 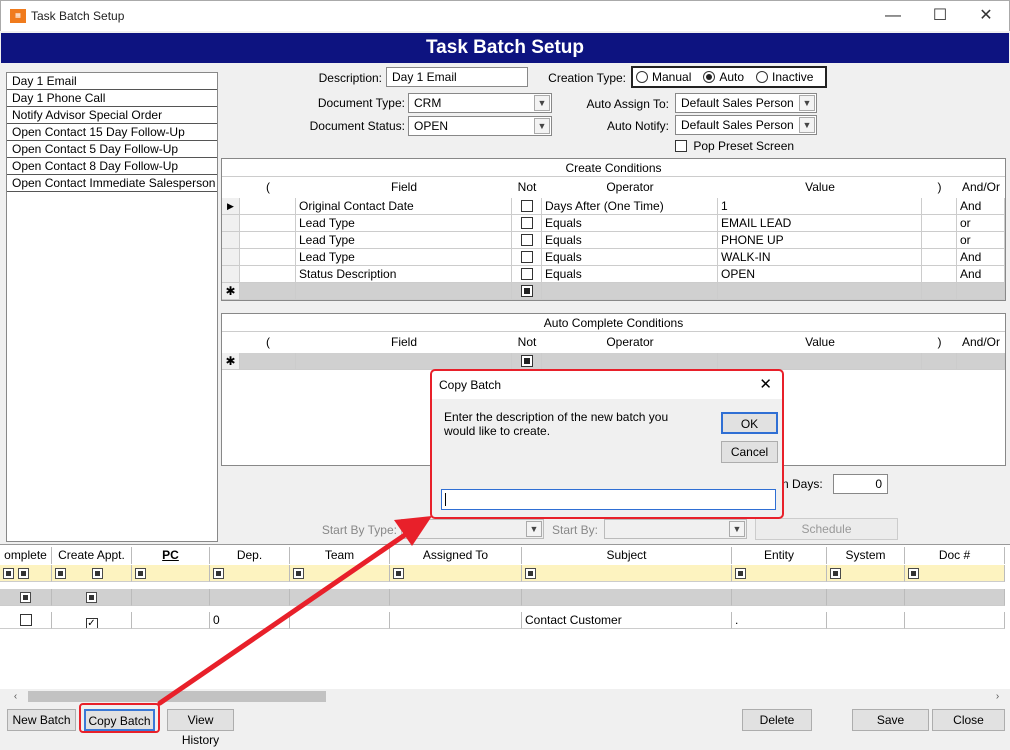 What do you see at coordinates (112, 166) in the screenshot?
I see `batch-list-item: Open Contact 8 Day Follow-Up` at bounding box center [112, 166].